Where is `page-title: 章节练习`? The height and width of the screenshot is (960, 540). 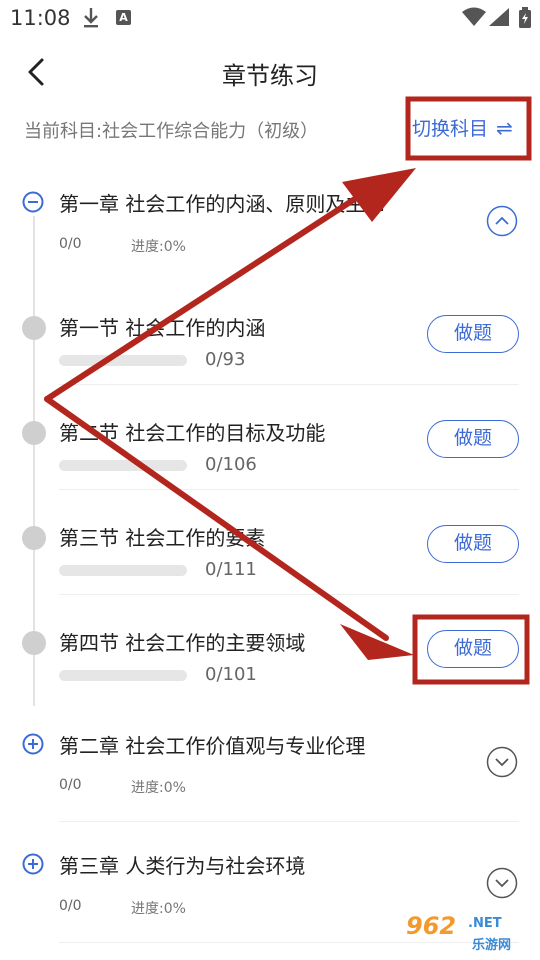
page-title: 章节练习 is located at coordinates (270, 76).